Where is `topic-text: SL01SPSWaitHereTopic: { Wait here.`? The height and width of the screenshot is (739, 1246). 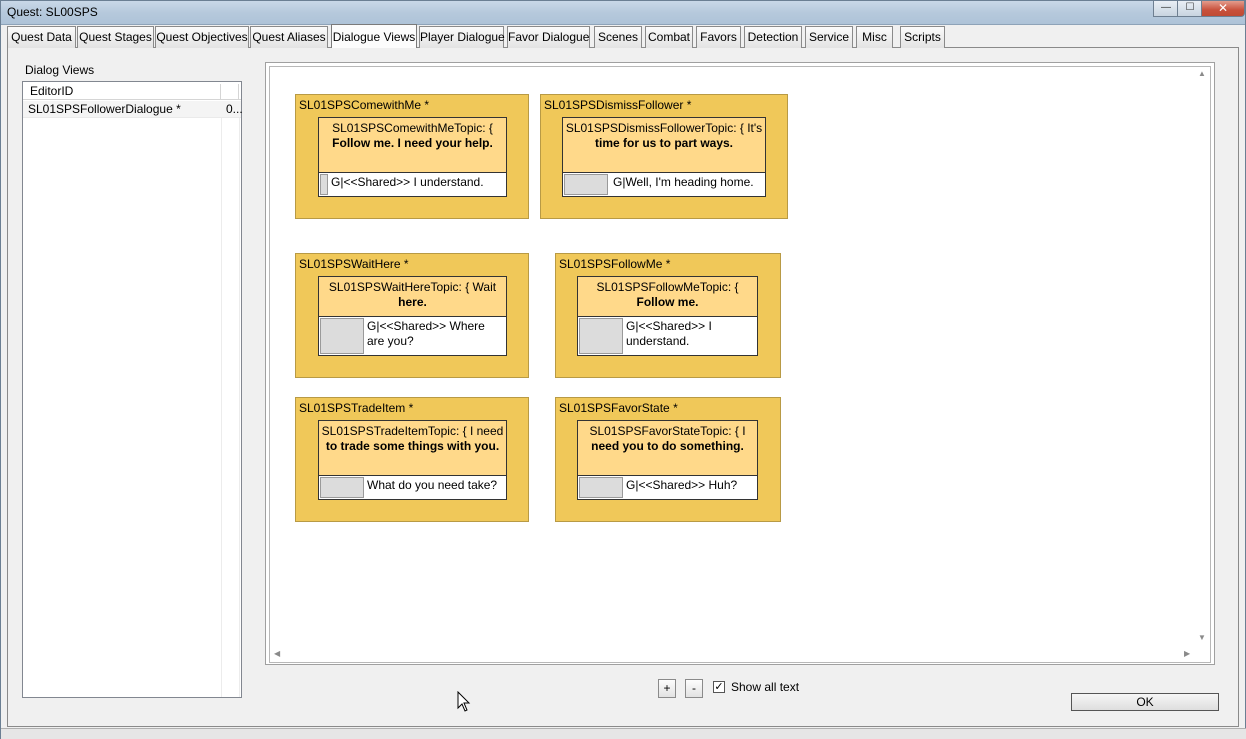
topic-text: SL01SPSWaitHereTopic: { Wait here. is located at coordinates (412, 295).